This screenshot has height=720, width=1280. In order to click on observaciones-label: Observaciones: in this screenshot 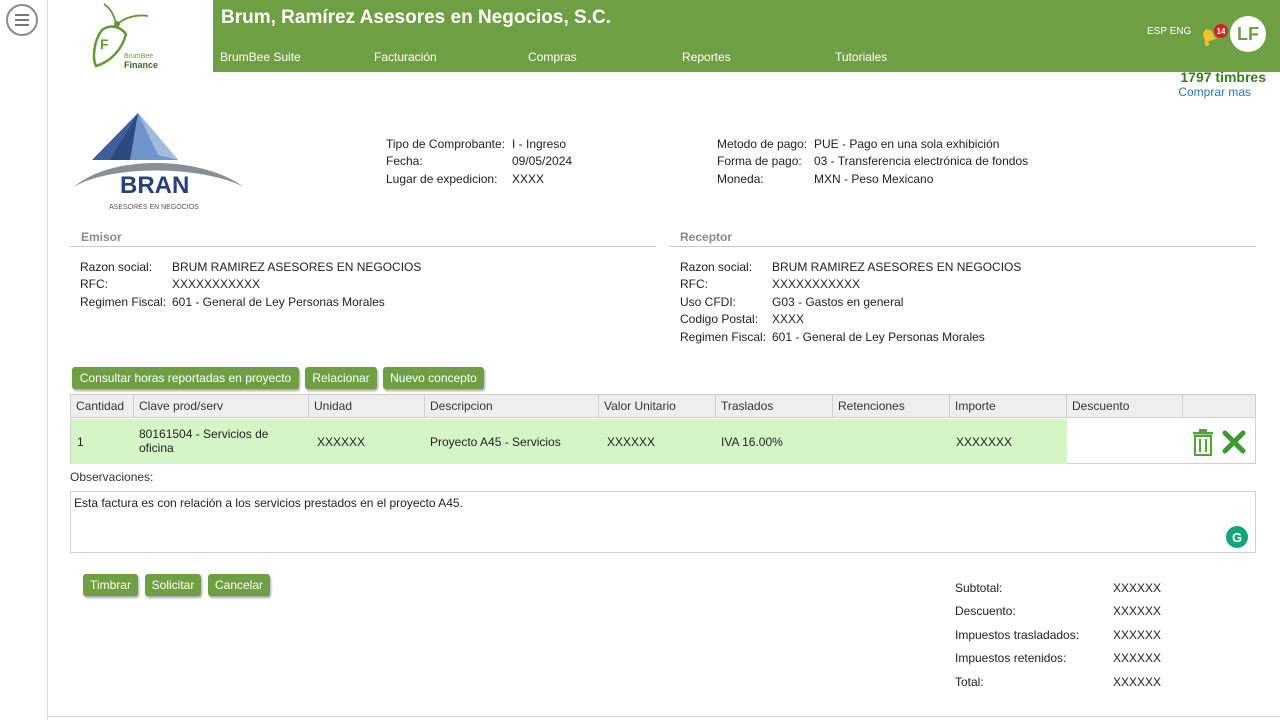, I will do `click(112, 477)`.